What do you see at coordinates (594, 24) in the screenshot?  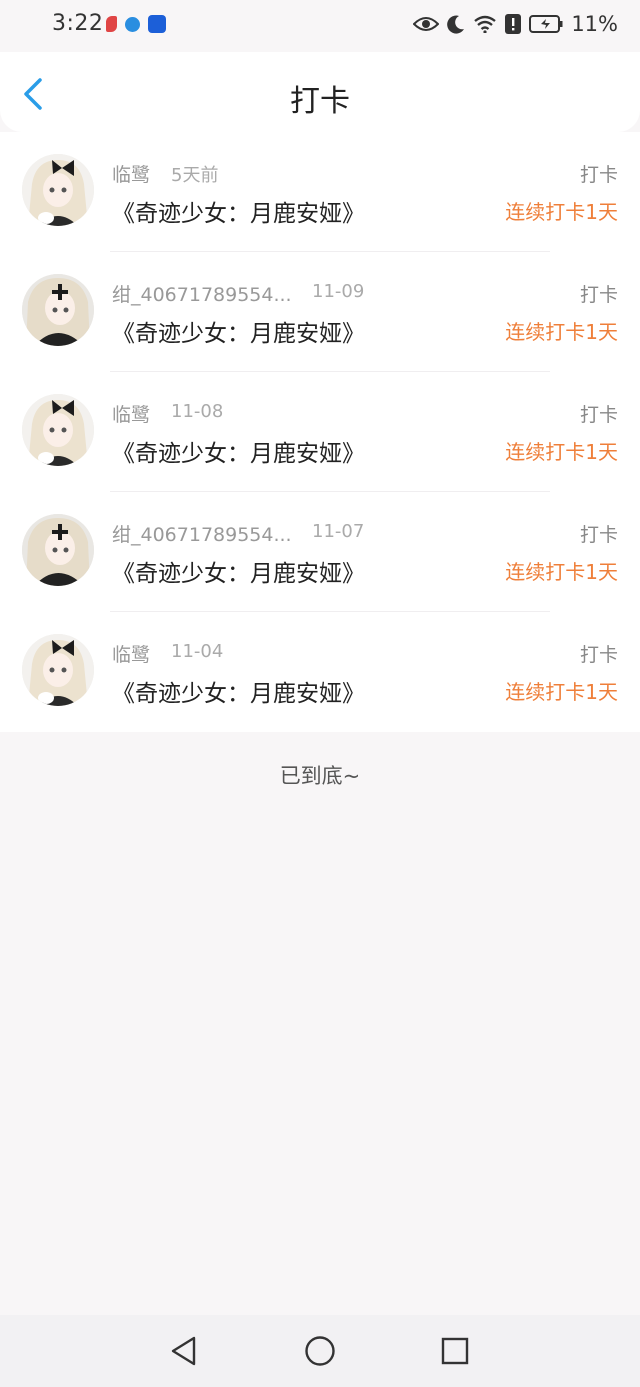 I see `battery-percent: 11%` at bounding box center [594, 24].